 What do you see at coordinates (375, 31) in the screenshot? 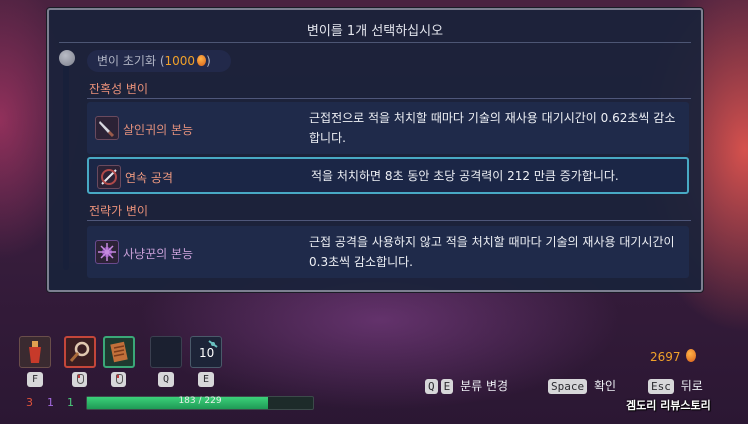
I see `dialog-title: 변이를 1개 선택하십시오` at bounding box center [375, 31].